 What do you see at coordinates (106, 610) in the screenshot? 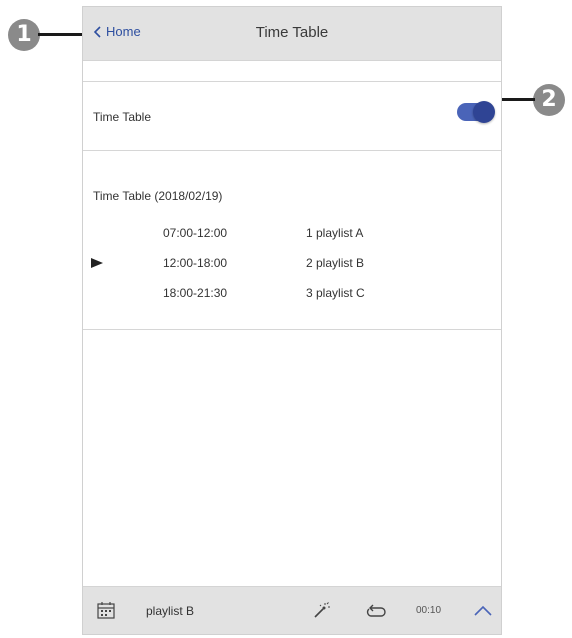
I see `calendar-icon` at bounding box center [106, 610].